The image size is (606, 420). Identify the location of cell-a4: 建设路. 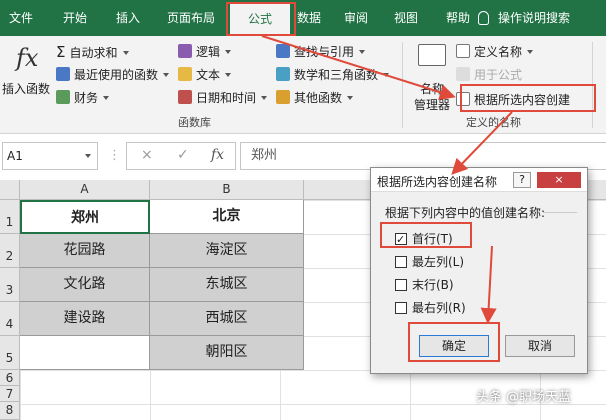
(85, 319).